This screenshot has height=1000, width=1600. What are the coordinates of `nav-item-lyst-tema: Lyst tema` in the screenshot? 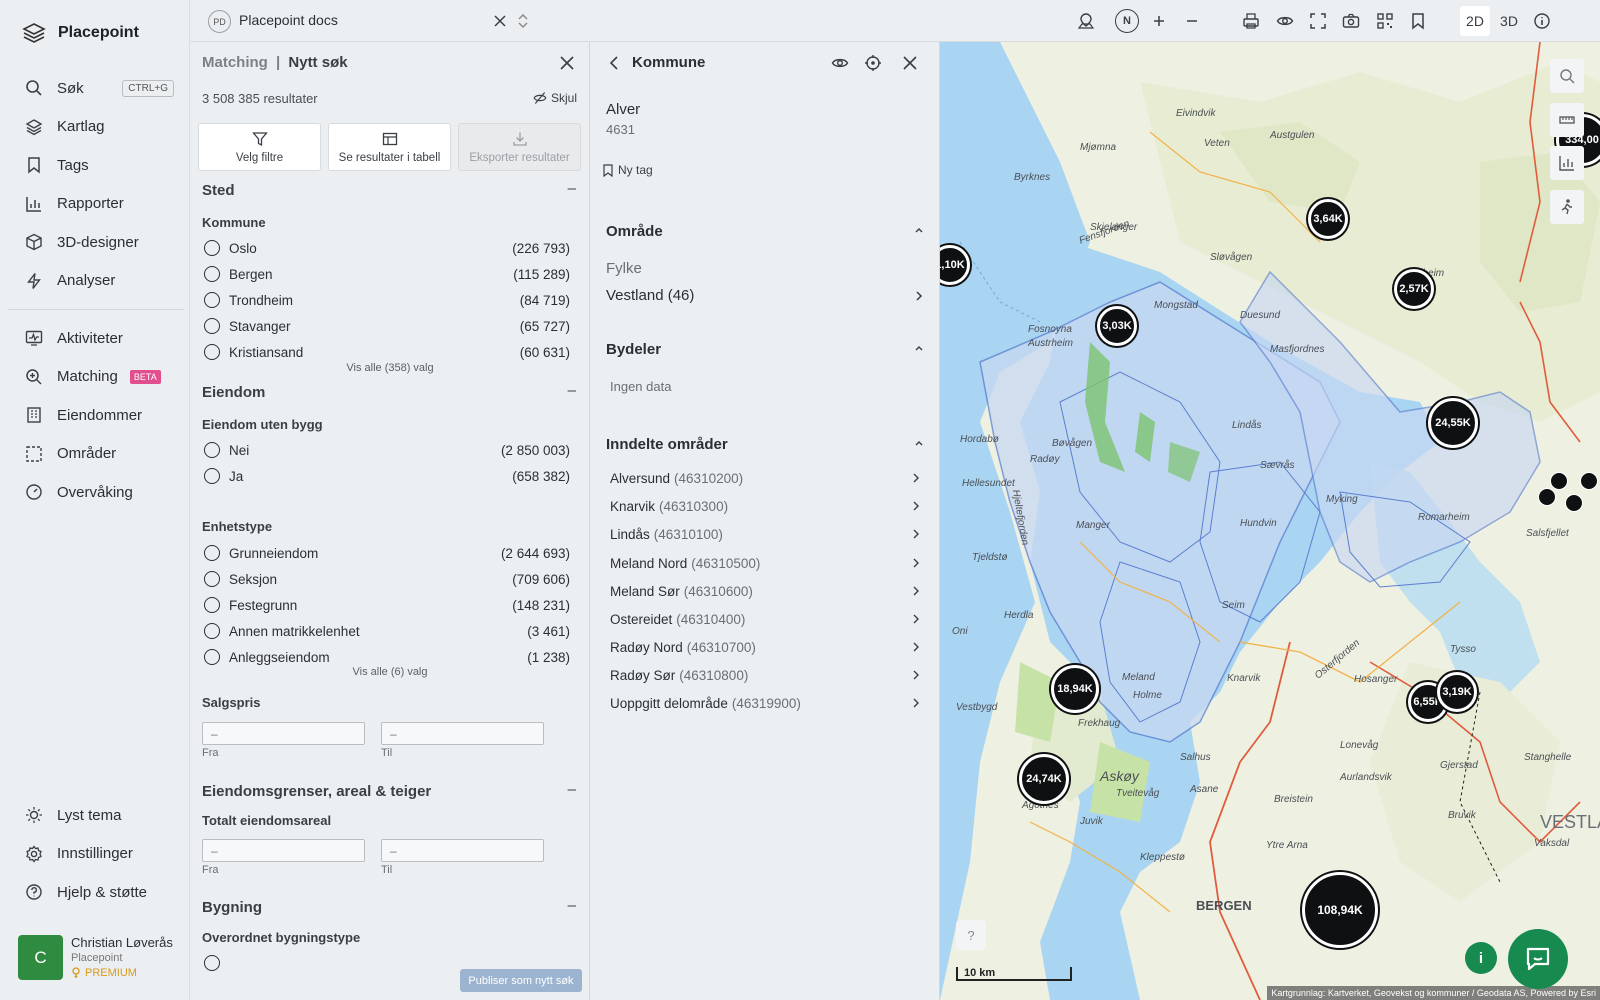 It's located at (96, 815).